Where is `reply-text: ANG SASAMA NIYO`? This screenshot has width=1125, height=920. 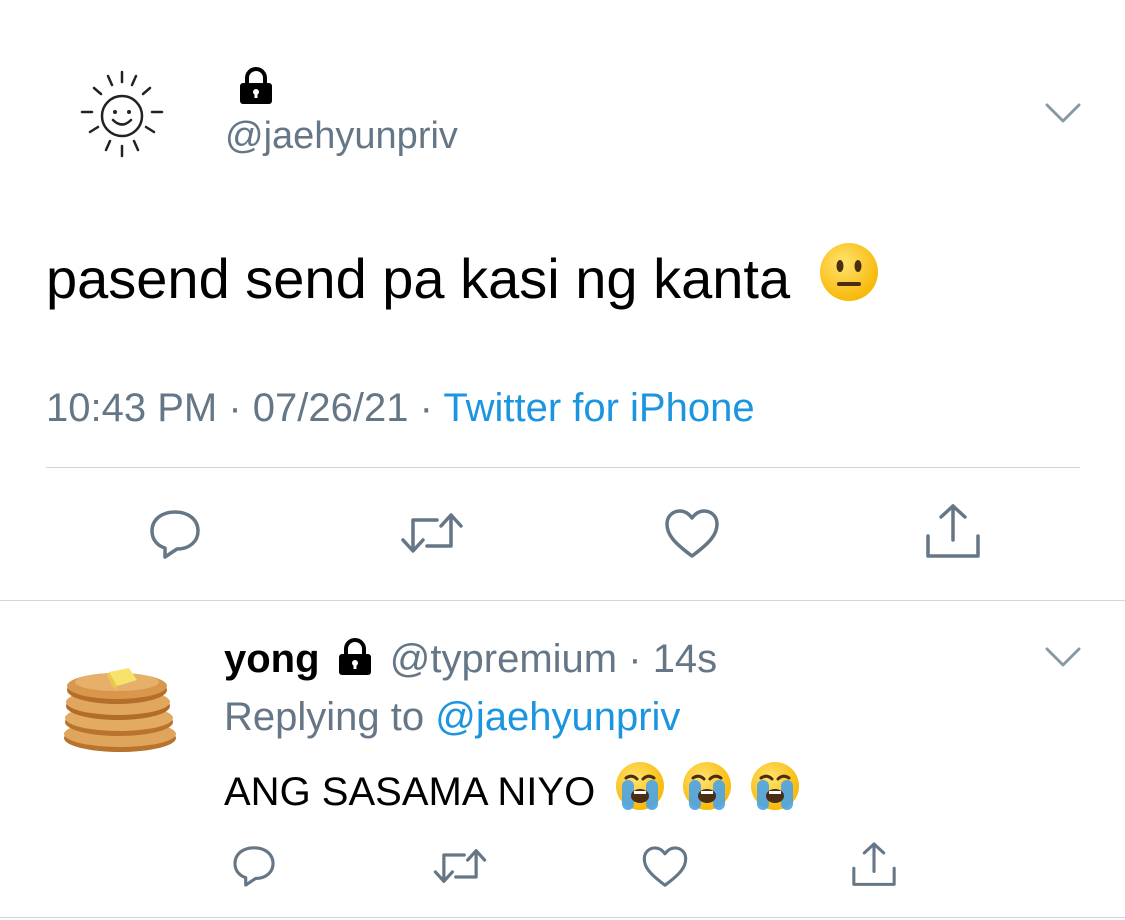
reply-text: ANG SASAMA NIYO is located at coordinates (512, 794).